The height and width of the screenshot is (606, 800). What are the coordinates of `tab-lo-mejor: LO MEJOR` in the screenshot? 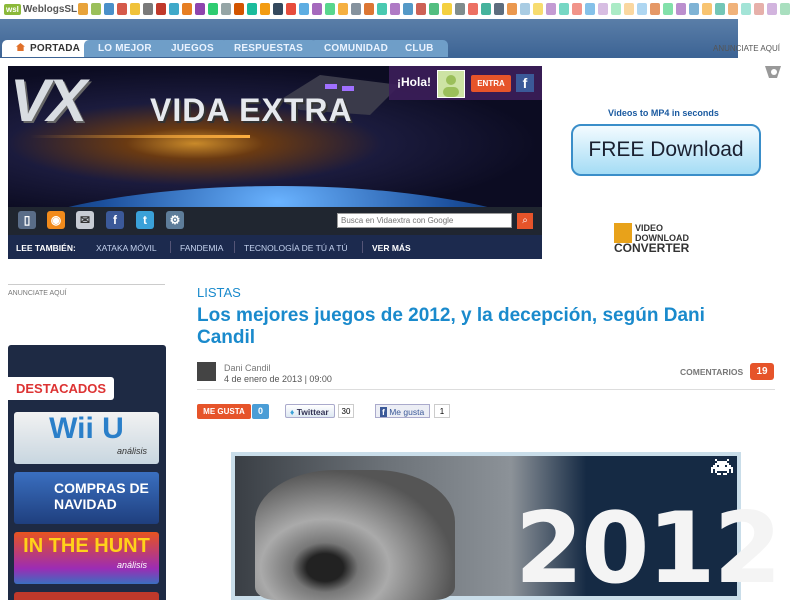 It's located at (125, 48).